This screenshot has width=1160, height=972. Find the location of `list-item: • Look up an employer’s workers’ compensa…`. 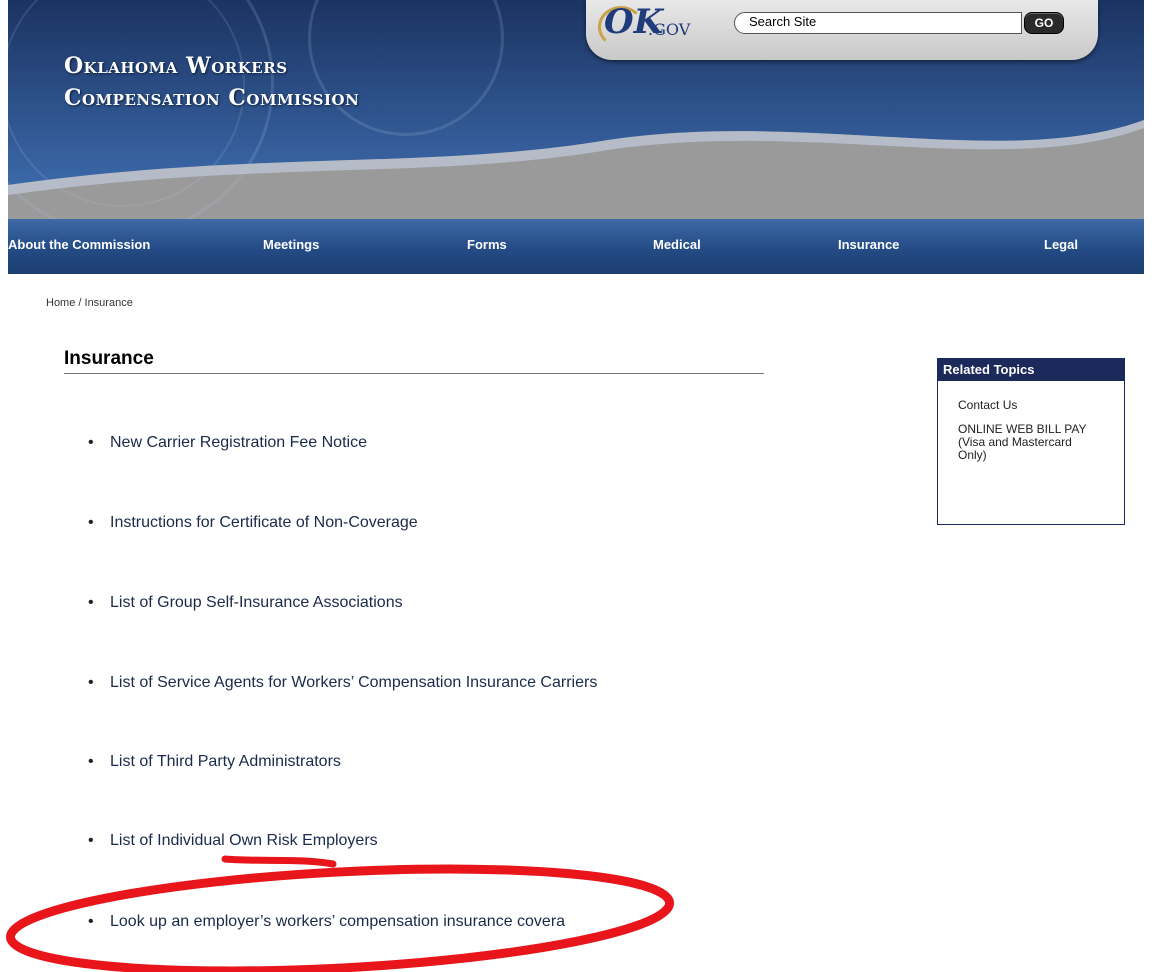

list-item: • Look up an employer’s workers’ compensa… is located at coordinates (326, 922).